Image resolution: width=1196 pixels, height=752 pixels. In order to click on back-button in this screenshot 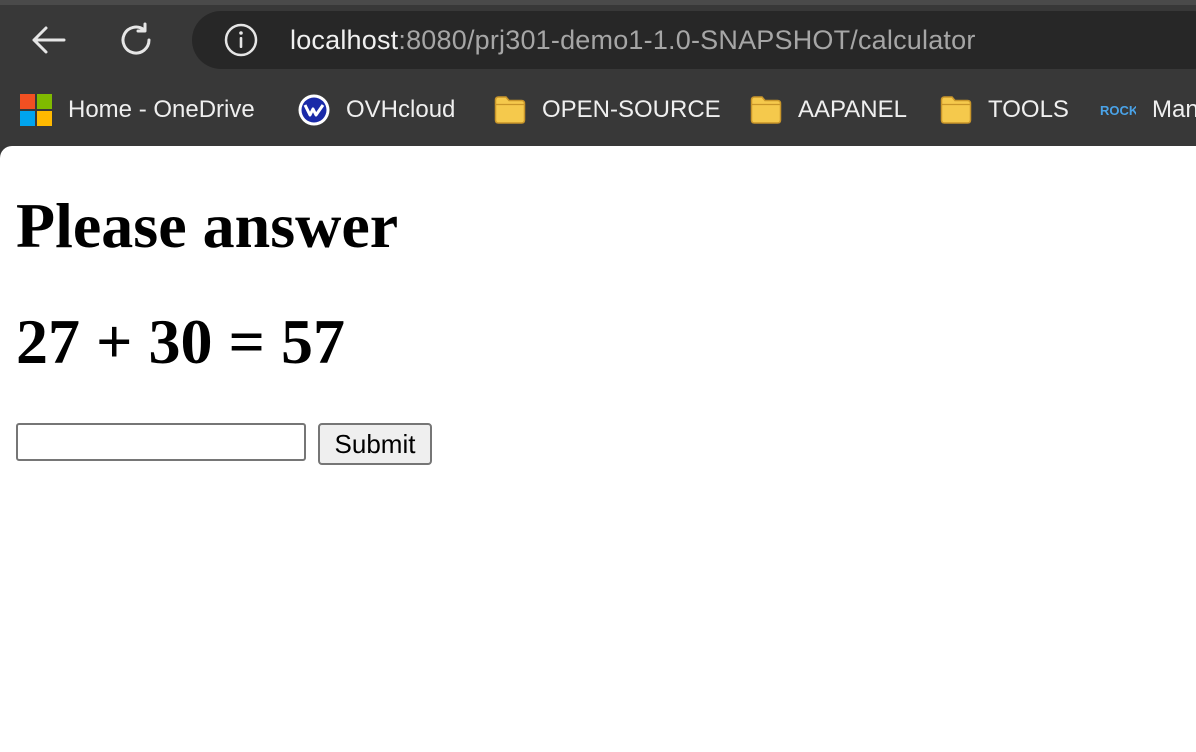, I will do `click(48, 40)`.